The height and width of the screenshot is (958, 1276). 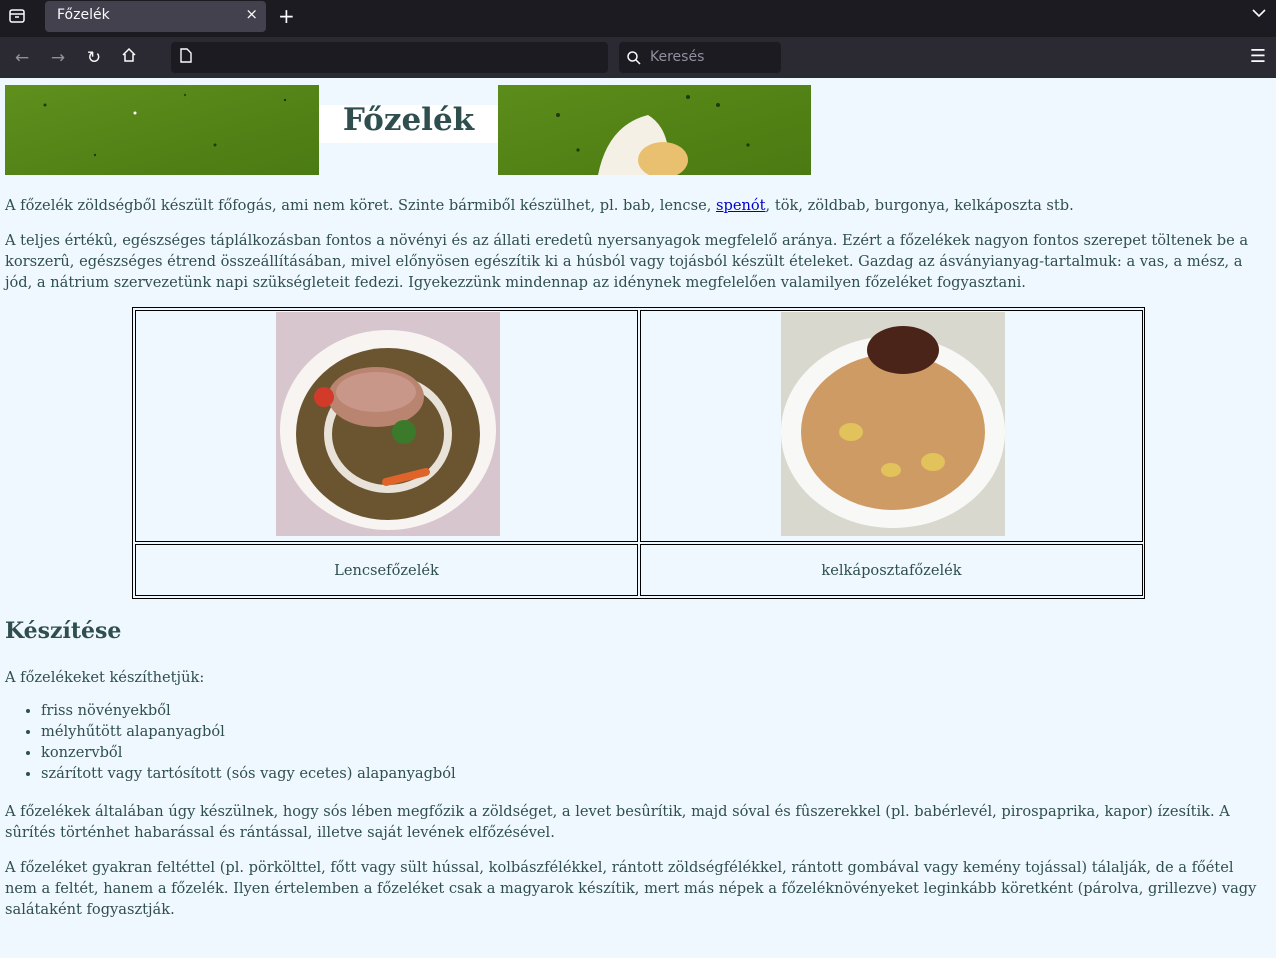 I want to click on page-icon, so click(x=186, y=55).